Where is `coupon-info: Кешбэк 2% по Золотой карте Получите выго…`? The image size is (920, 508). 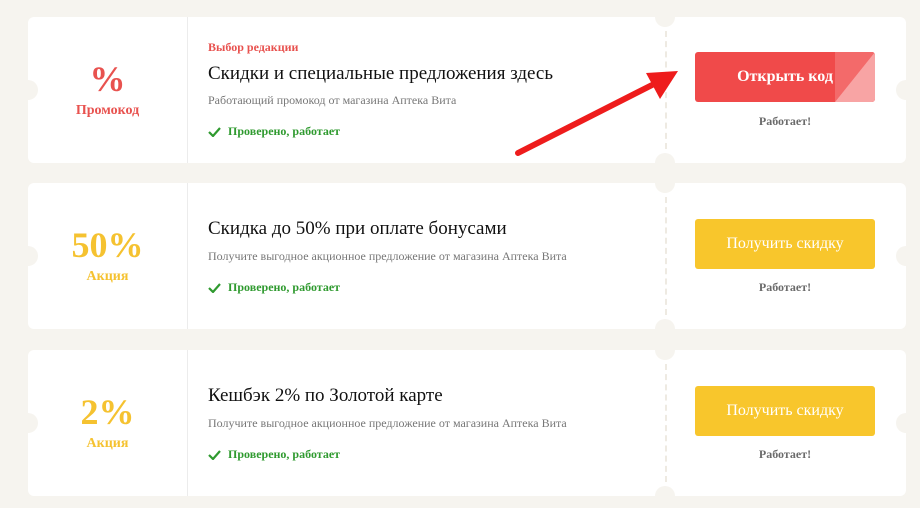 coupon-info: Кешбэк 2% по Золотой карте Получите выго… is located at coordinates (428, 423).